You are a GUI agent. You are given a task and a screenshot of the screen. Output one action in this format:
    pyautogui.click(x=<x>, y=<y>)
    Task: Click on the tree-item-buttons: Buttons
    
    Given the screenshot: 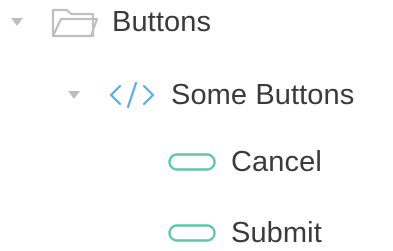 What is the action you would take?
    pyautogui.click(x=109, y=22)
    